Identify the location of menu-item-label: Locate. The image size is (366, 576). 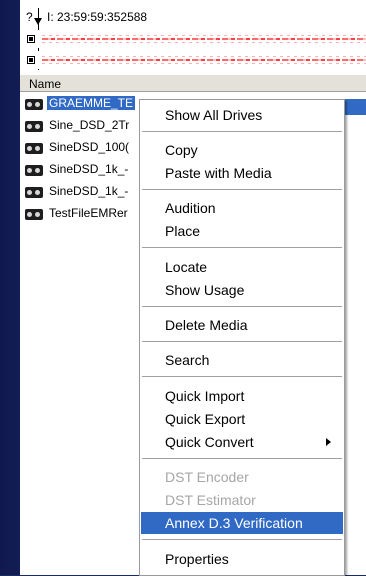
(186, 267).